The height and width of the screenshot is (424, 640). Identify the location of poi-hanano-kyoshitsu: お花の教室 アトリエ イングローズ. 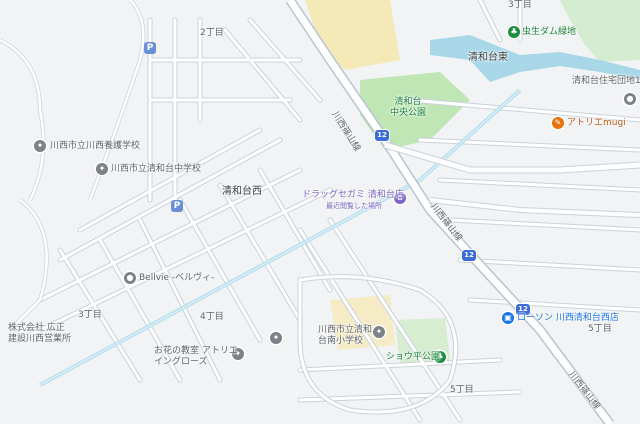
(196, 357).